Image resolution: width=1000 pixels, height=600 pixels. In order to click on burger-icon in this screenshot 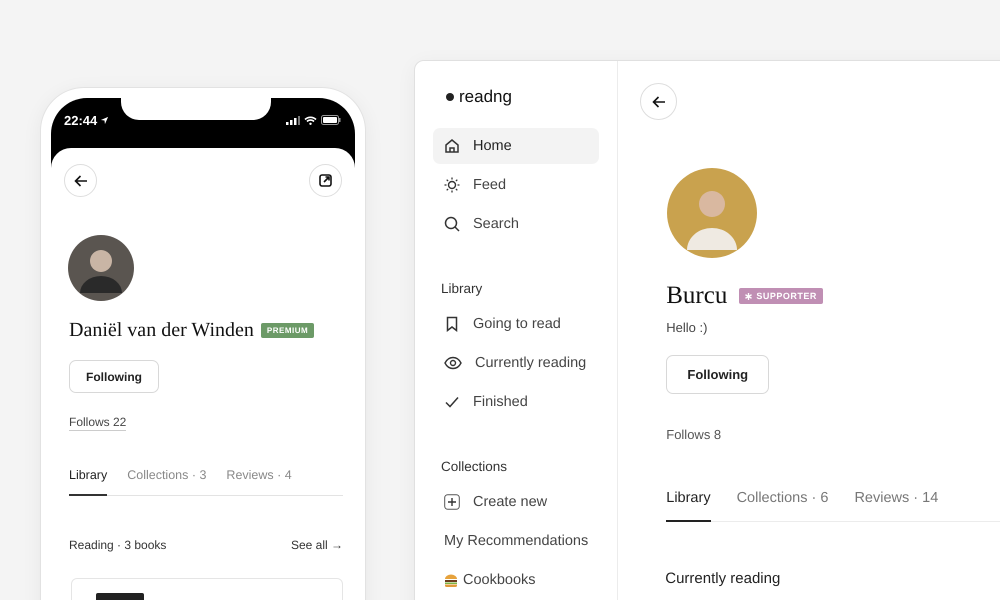, I will do `click(451, 580)`.